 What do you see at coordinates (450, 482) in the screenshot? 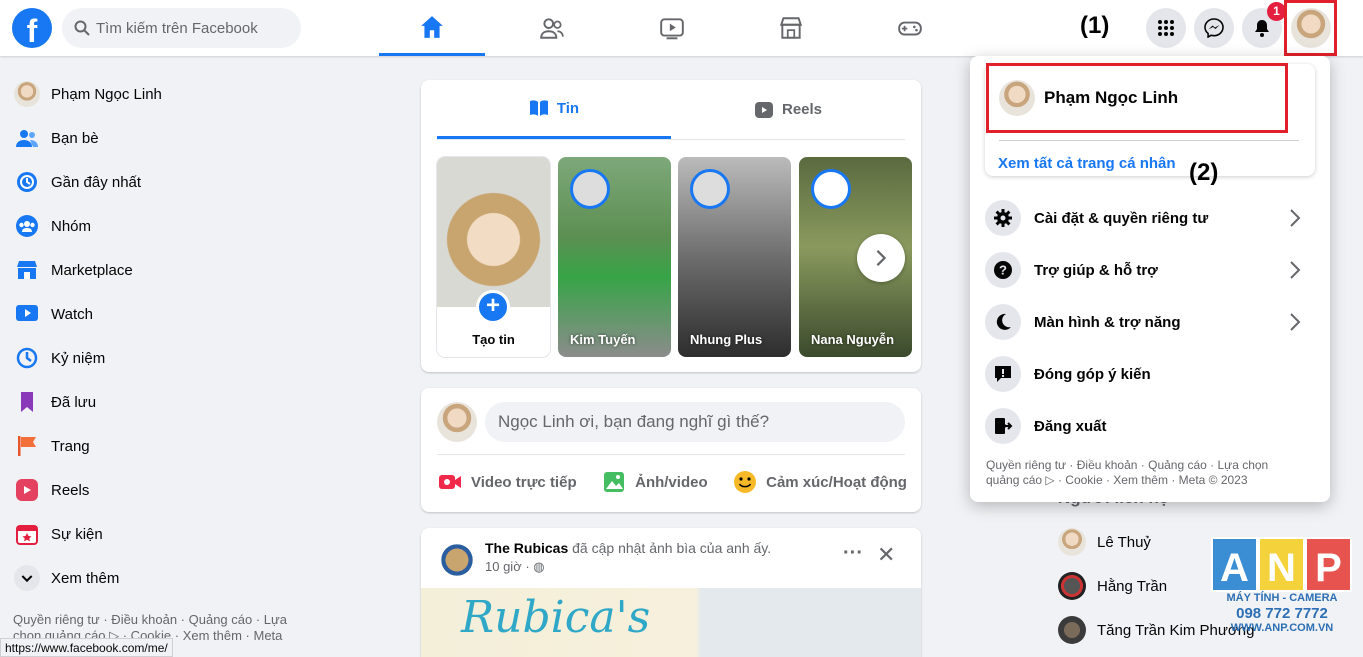
I see `live-video-icon` at bounding box center [450, 482].